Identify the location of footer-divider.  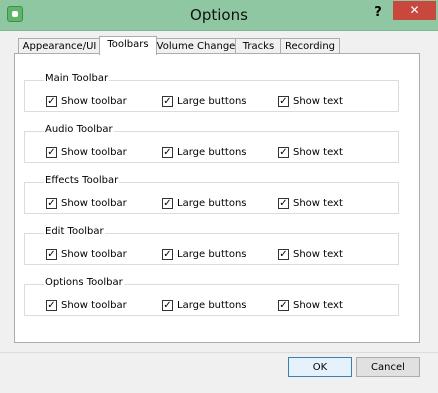
(219, 352).